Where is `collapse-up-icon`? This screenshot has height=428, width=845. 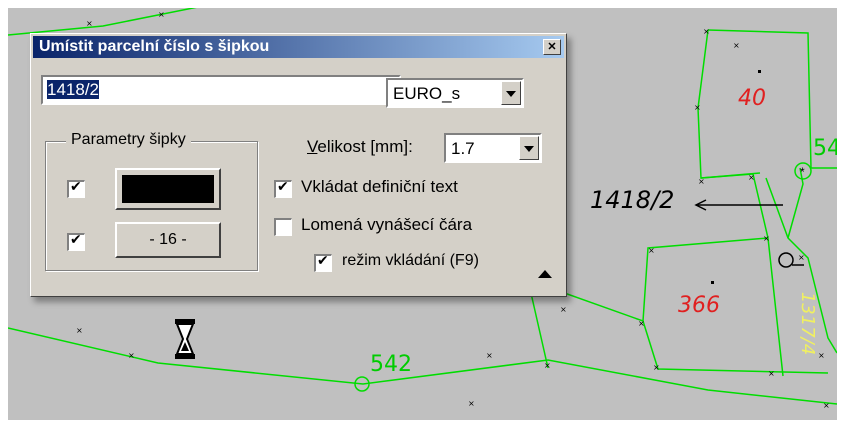 collapse-up-icon is located at coordinates (545, 274).